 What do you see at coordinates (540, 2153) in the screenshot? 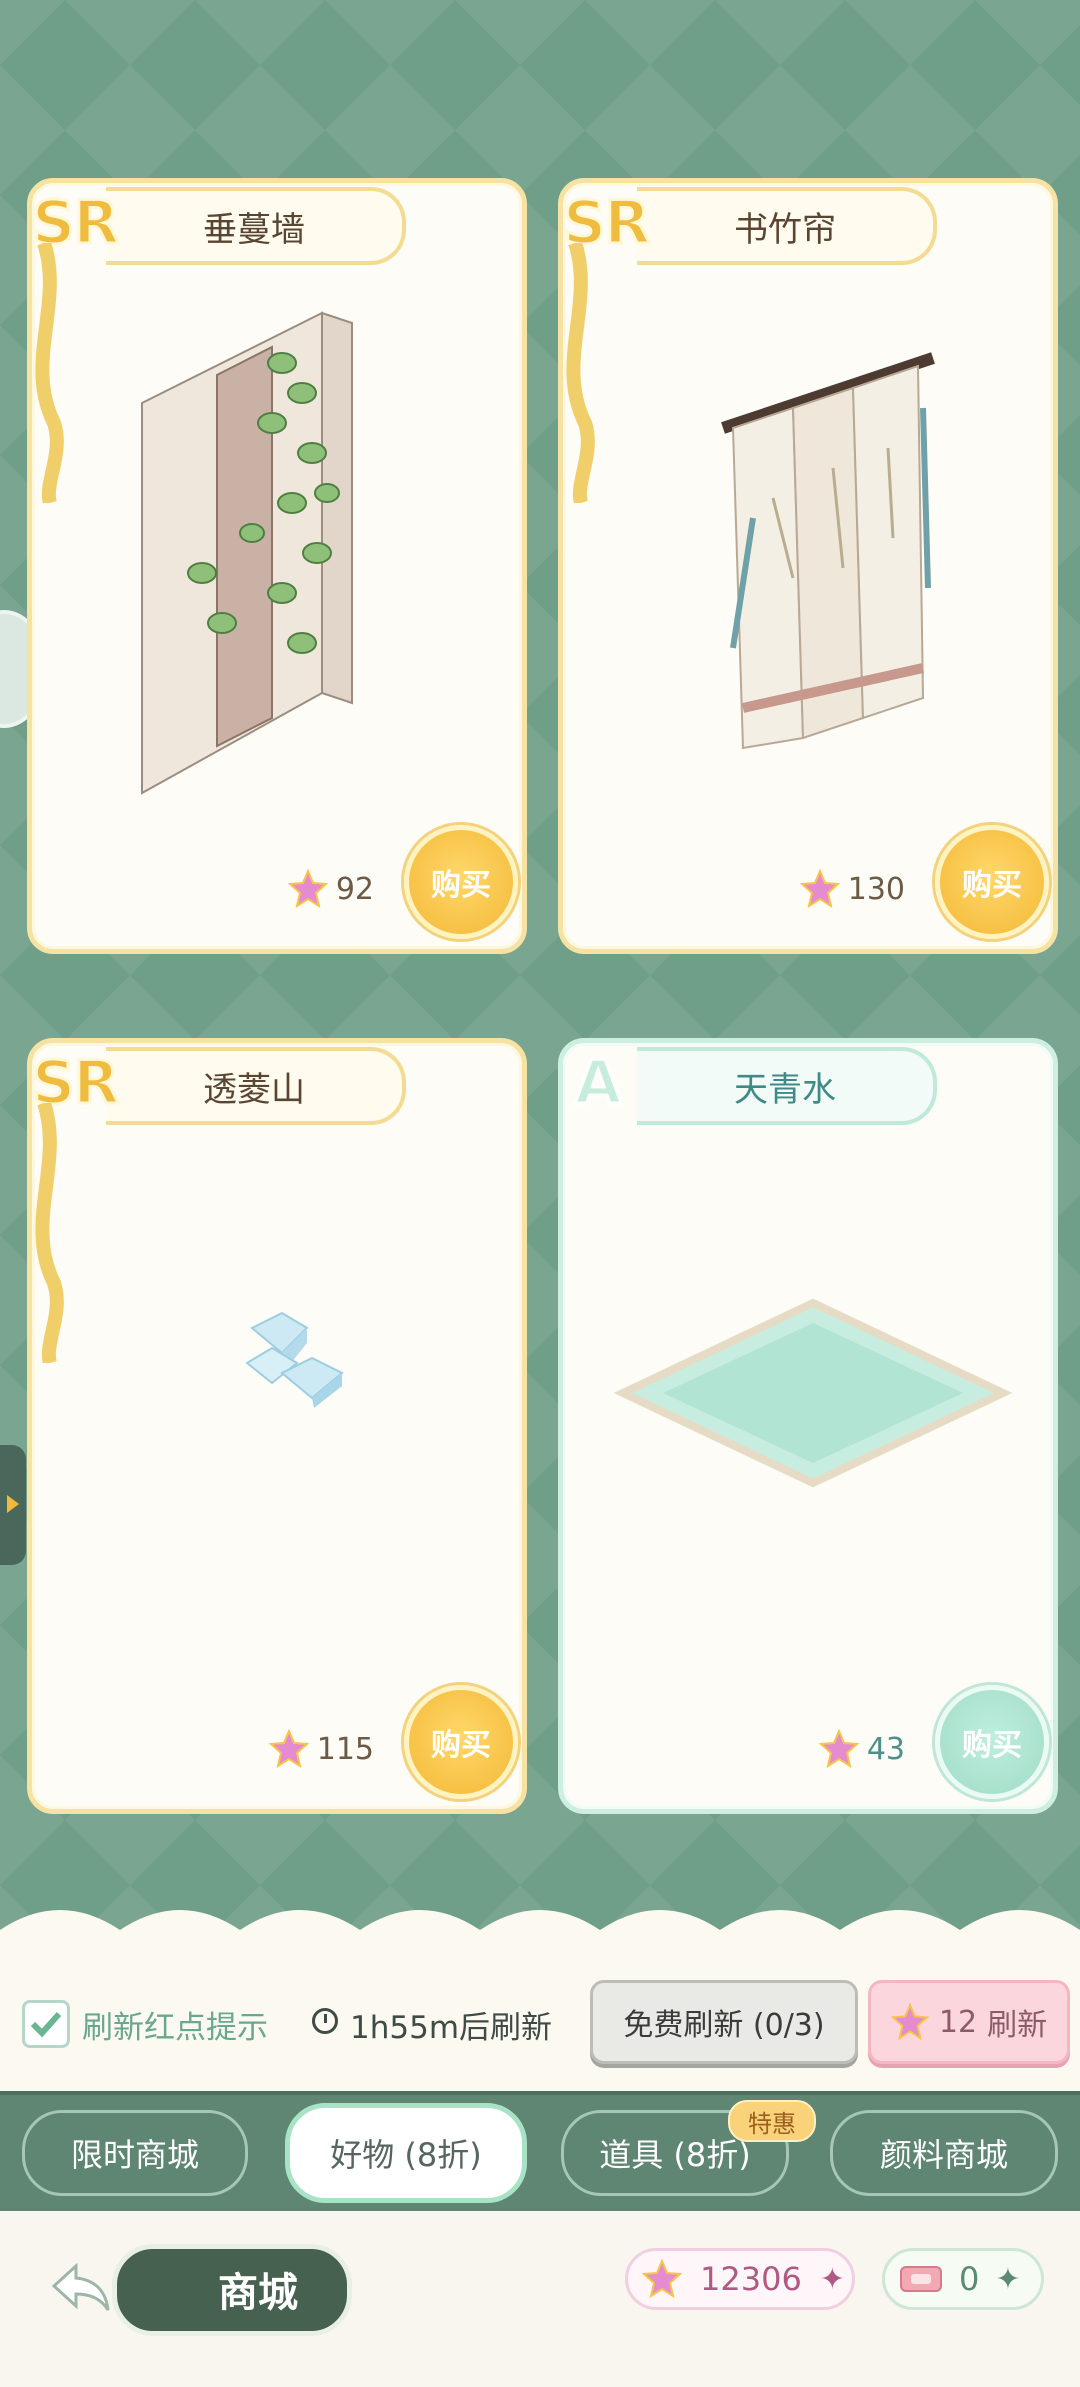
I see `shop-tab-bar: 限时商城 好物 (8折) 道具 (8折) 颜料商城` at bounding box center [540, 2153].